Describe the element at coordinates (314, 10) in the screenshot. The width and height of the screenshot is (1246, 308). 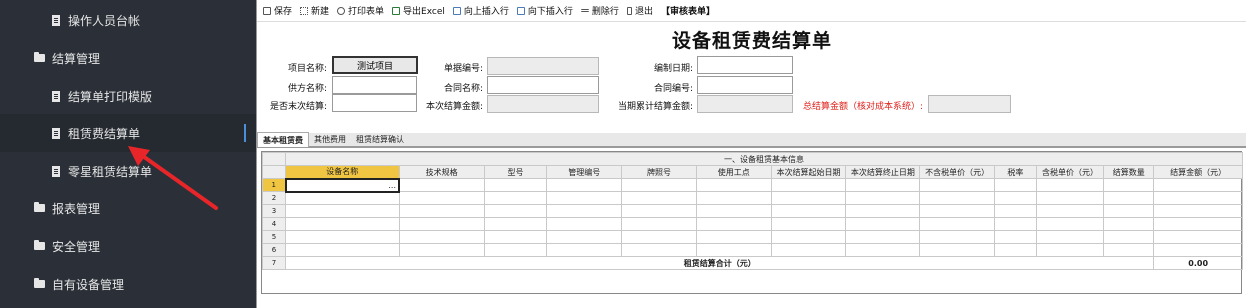
I see `new-button: 新建` at that location.